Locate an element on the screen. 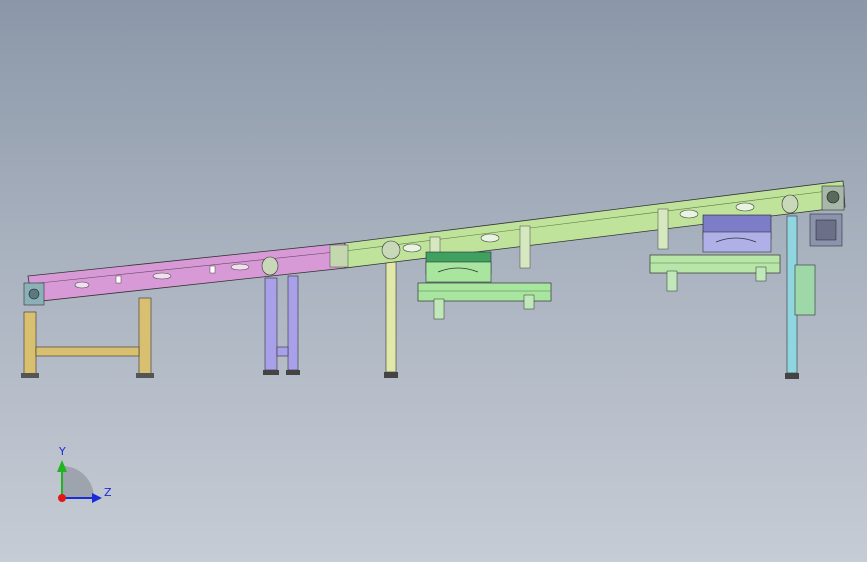 The width and height of the screenshot is (867, 562). triad-quadrant-arc is located at coordinates (78, 482).